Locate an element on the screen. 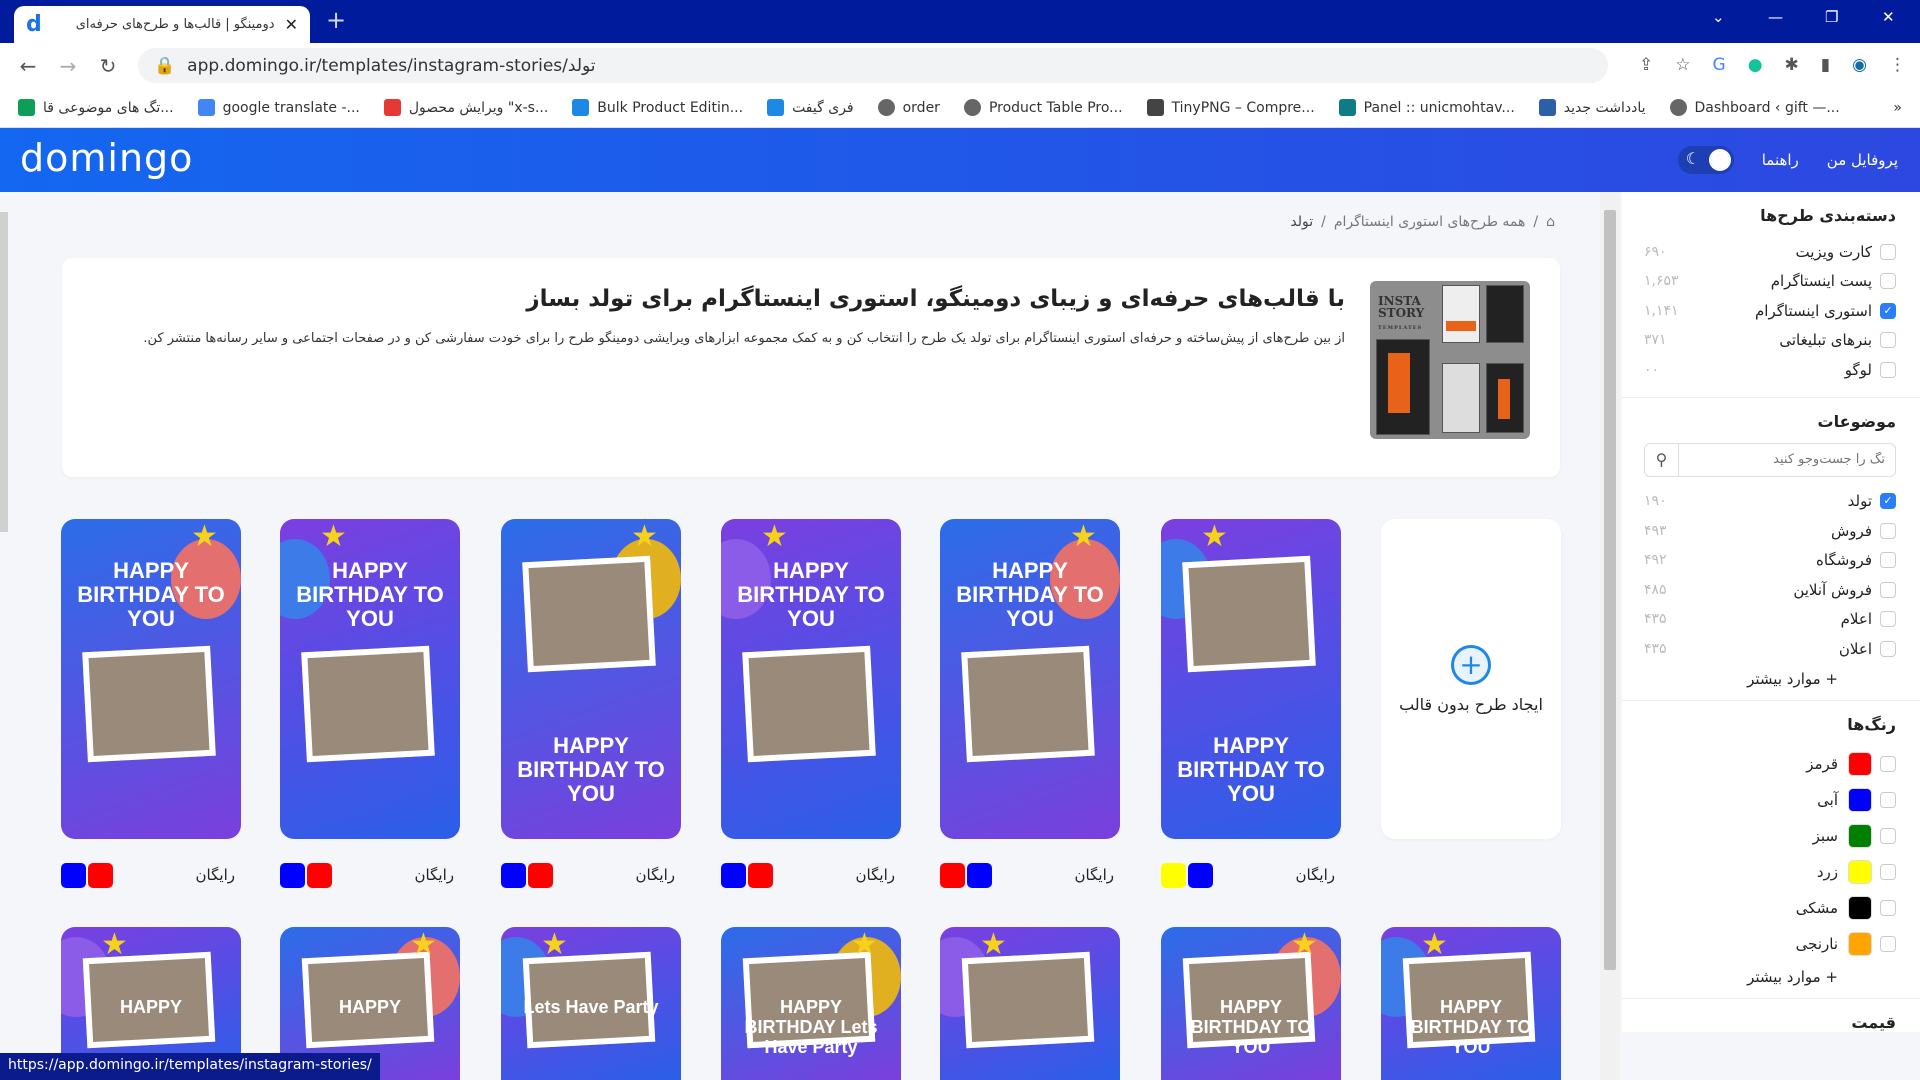  topic-search-input is located at coordinates (1787, 459).